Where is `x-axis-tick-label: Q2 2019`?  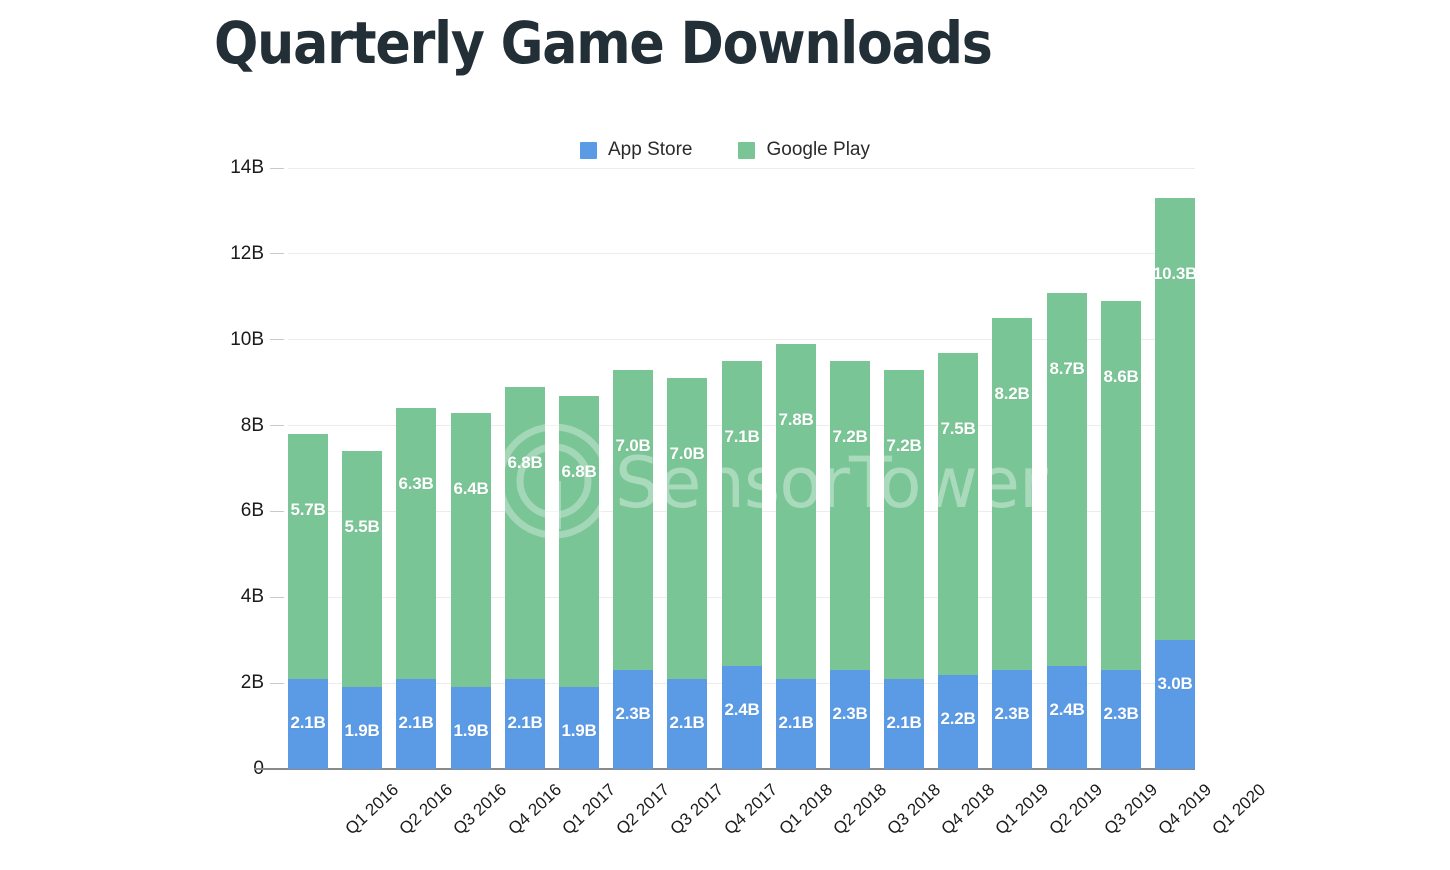 x-axis-tick-label: Q2 2019 is located at coordinates (1076, 809).